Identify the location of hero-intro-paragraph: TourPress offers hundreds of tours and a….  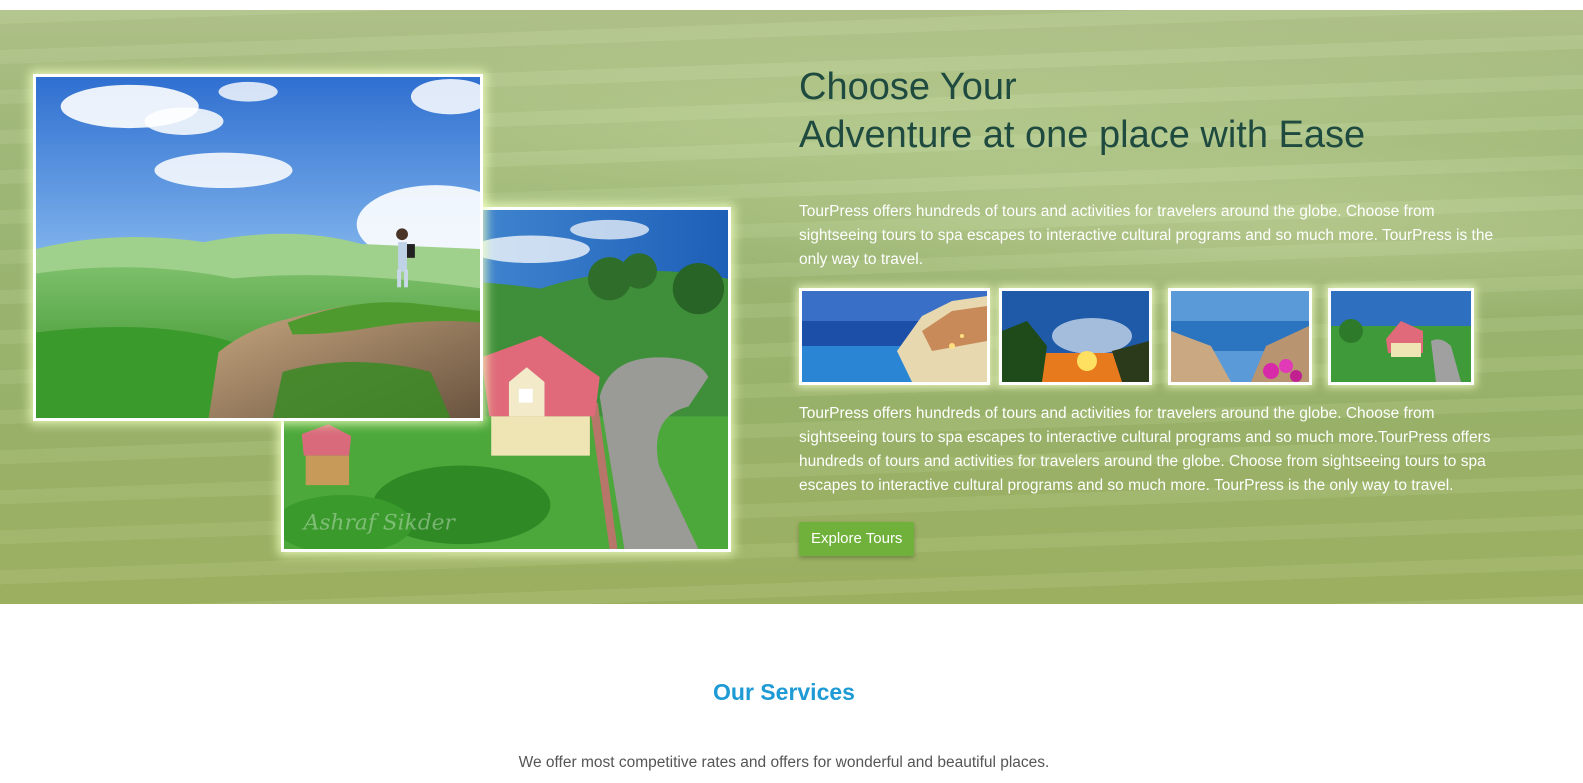
(1146, 235).